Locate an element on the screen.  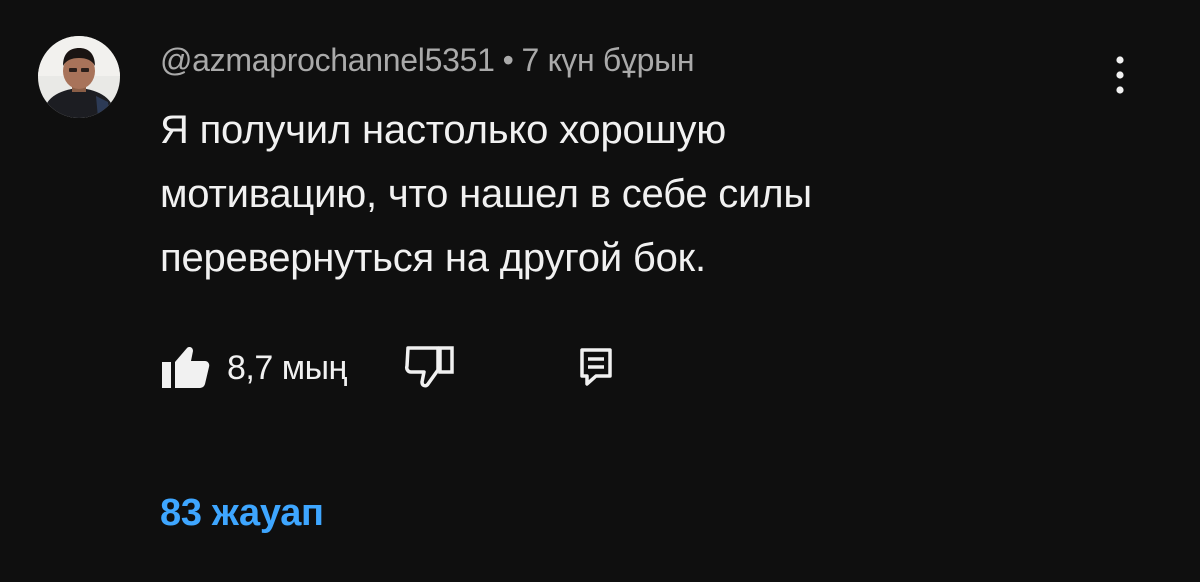
more-options-button is located at coordinates (1120, 75).